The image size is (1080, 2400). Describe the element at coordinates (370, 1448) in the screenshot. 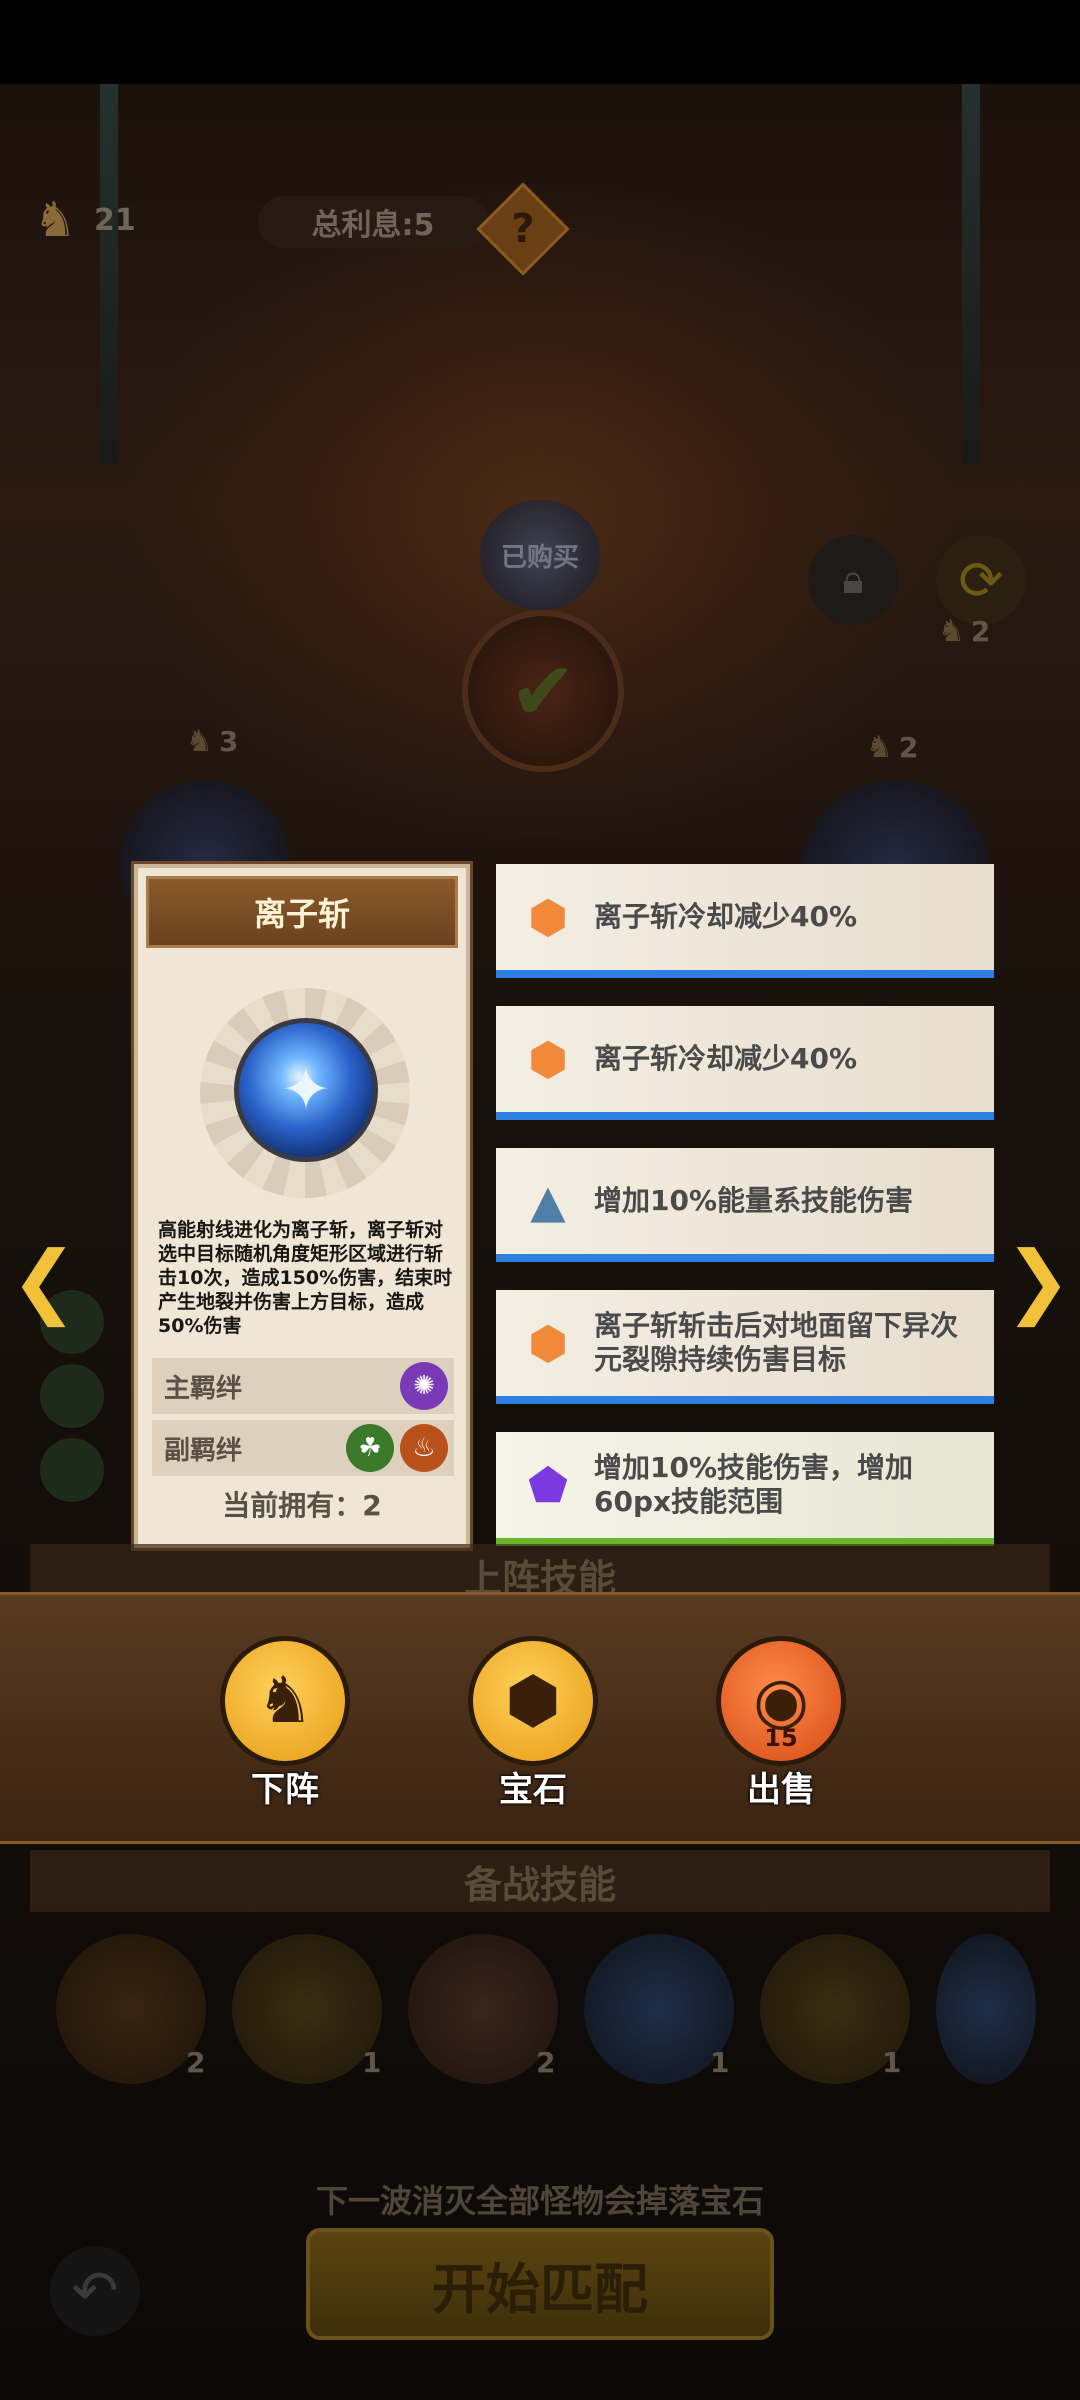

I see `green-monster-bond-icon: ☘` at that location.